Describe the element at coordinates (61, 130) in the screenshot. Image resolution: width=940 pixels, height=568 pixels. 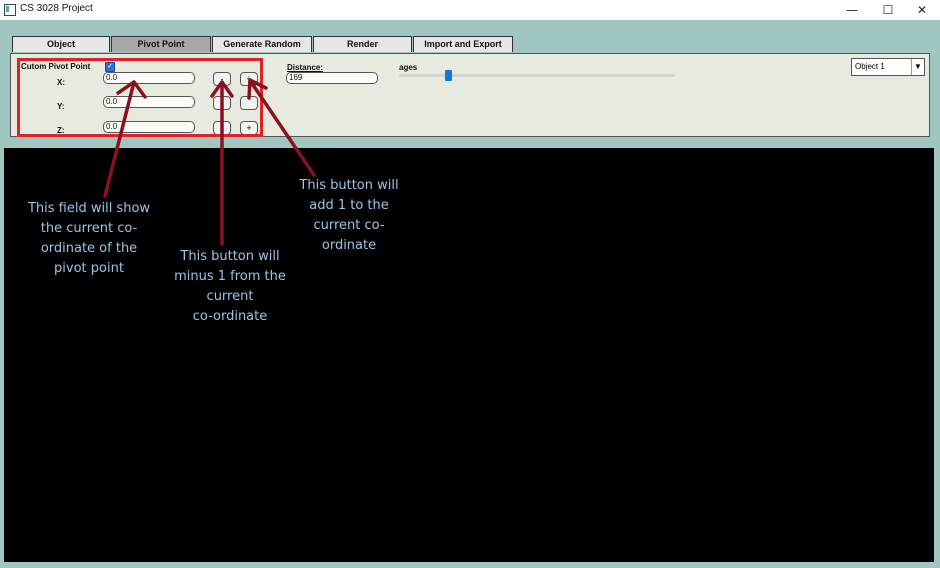
I see `z-label: Z:` at that location.